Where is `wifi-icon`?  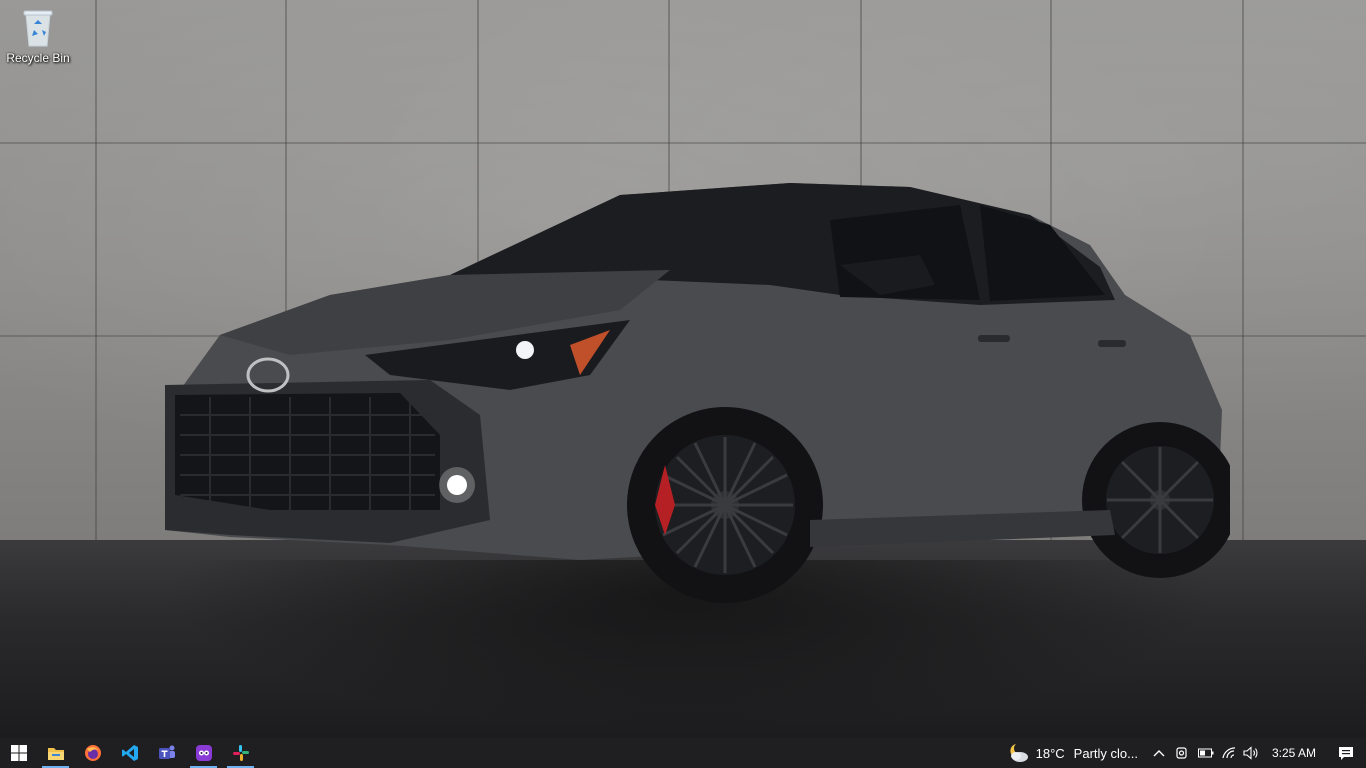 wifi-icon is located at coordinates (1229, 753).